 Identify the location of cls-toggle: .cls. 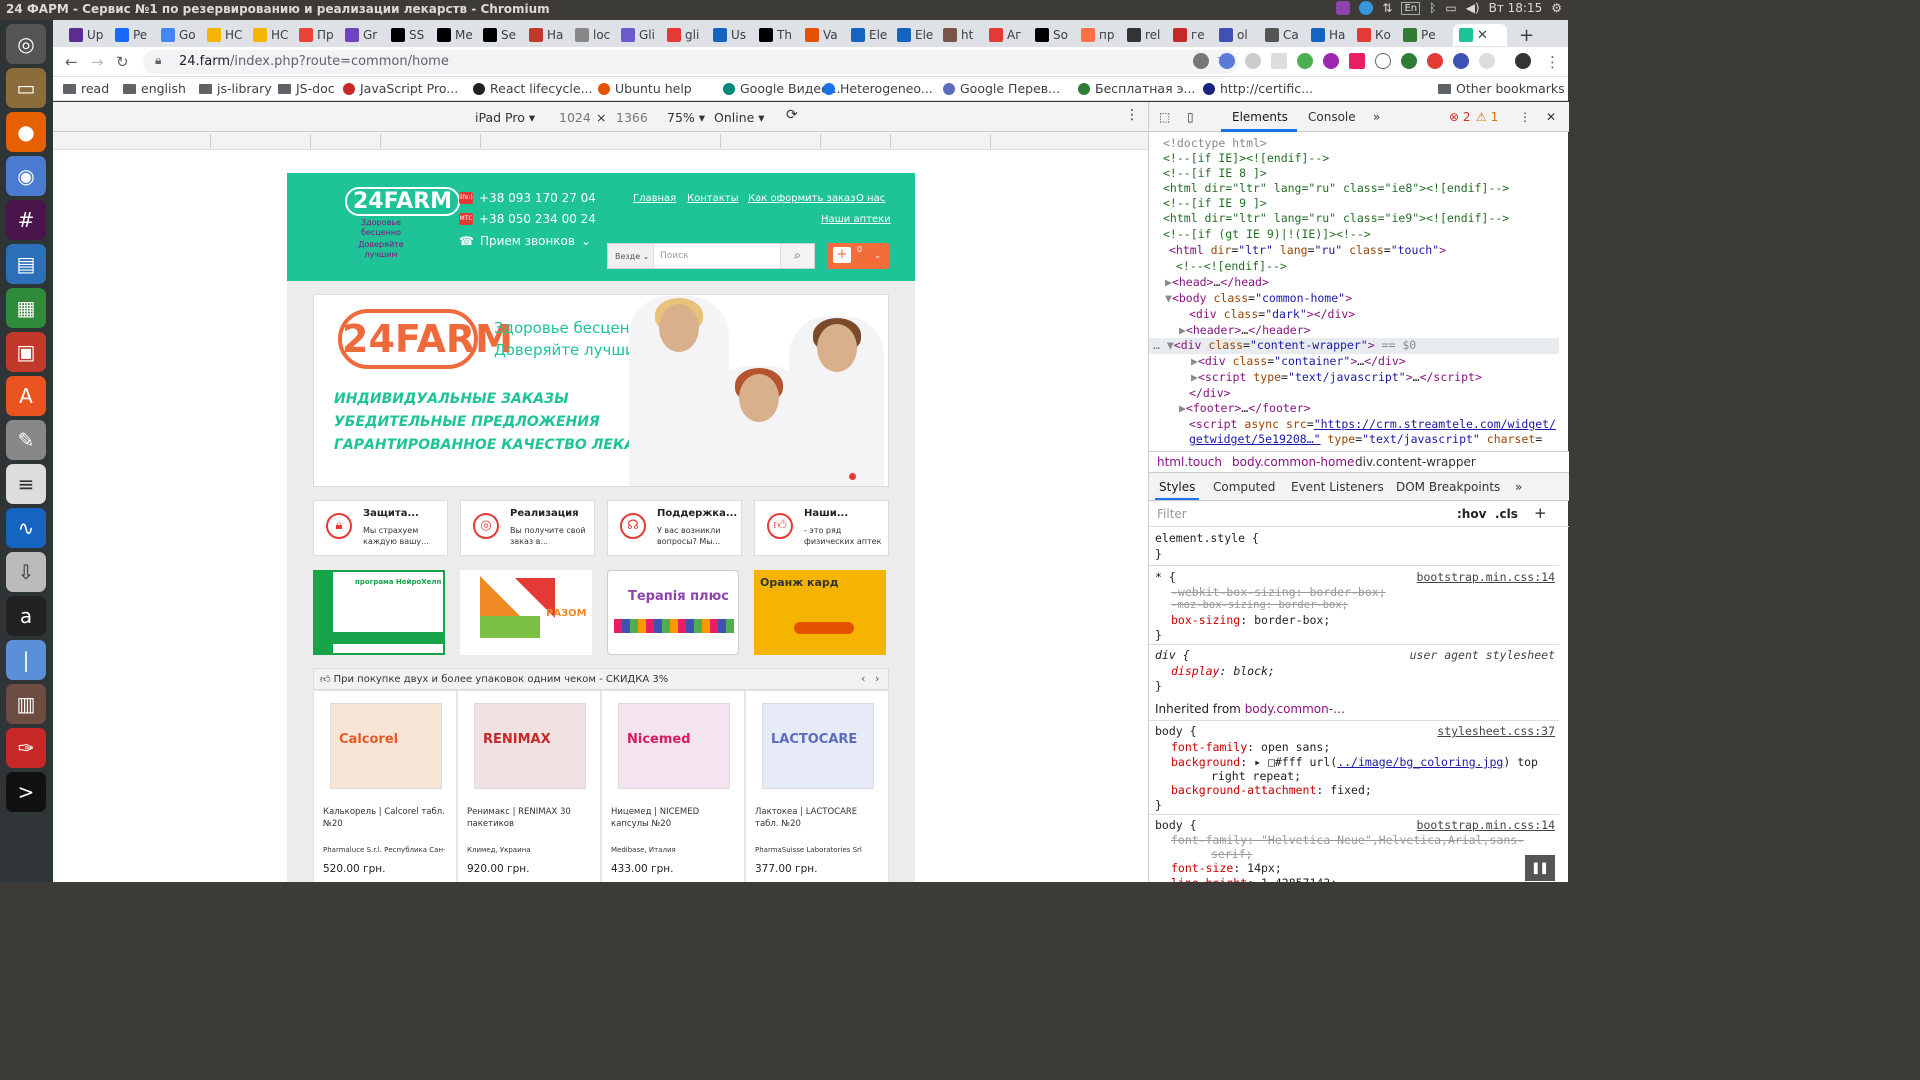
(1506, 514).